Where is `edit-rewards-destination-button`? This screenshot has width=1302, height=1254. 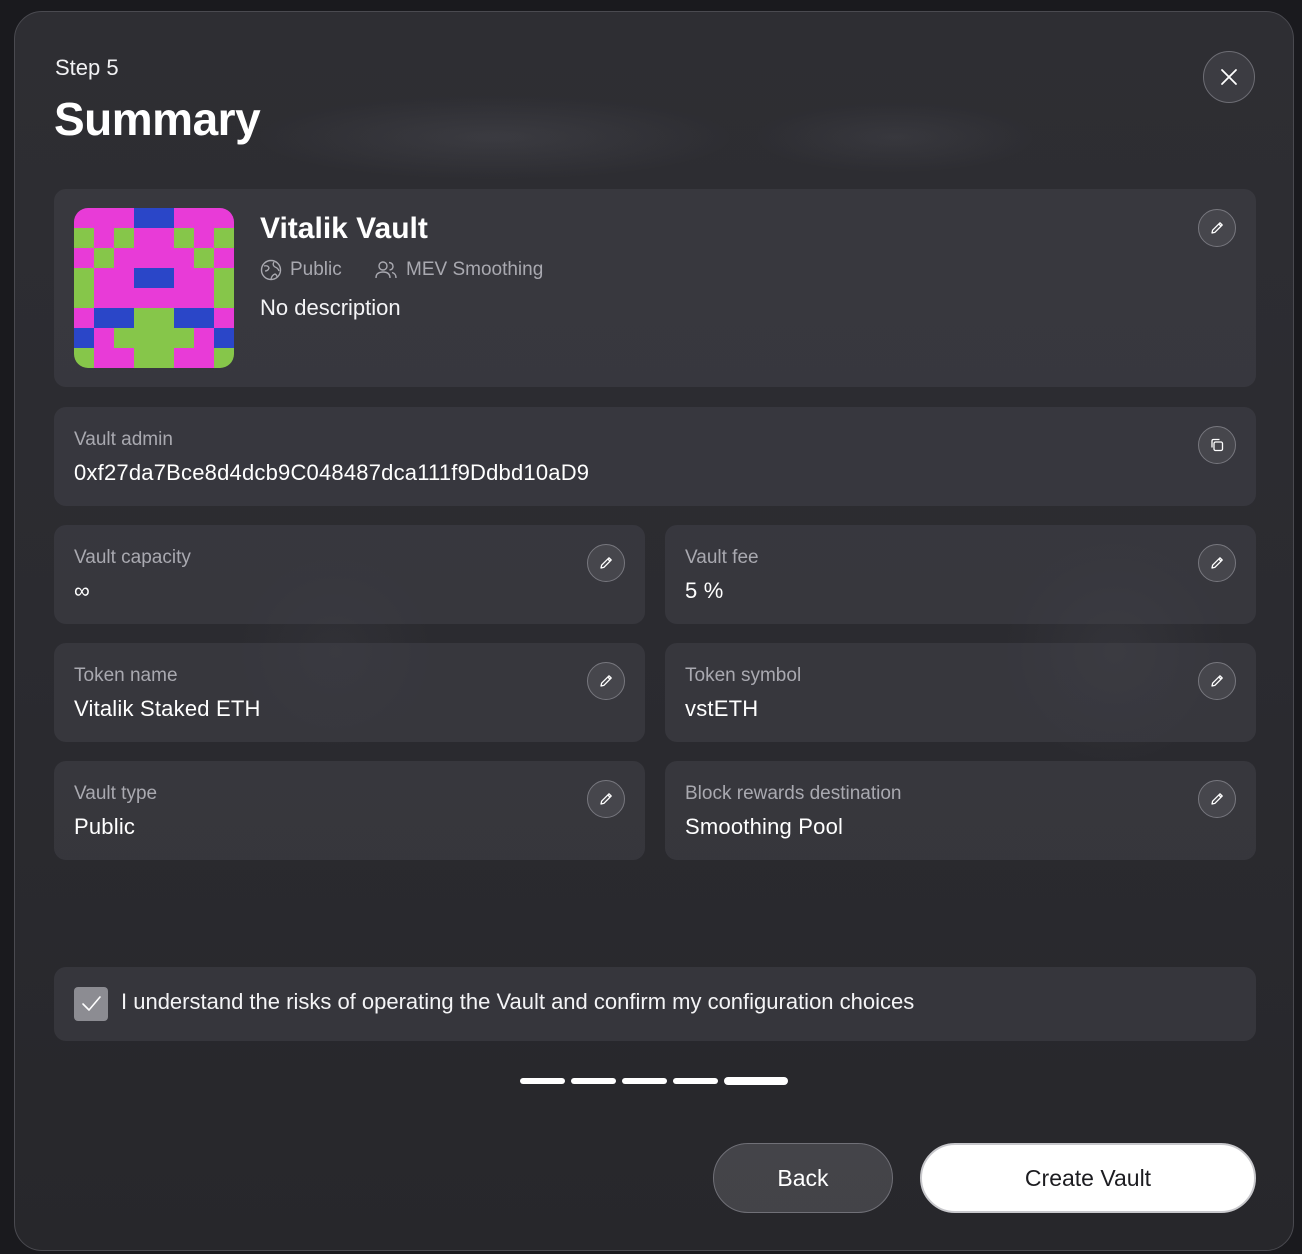
edit-rewards-destination-button is located at coordinates (1217, 799).